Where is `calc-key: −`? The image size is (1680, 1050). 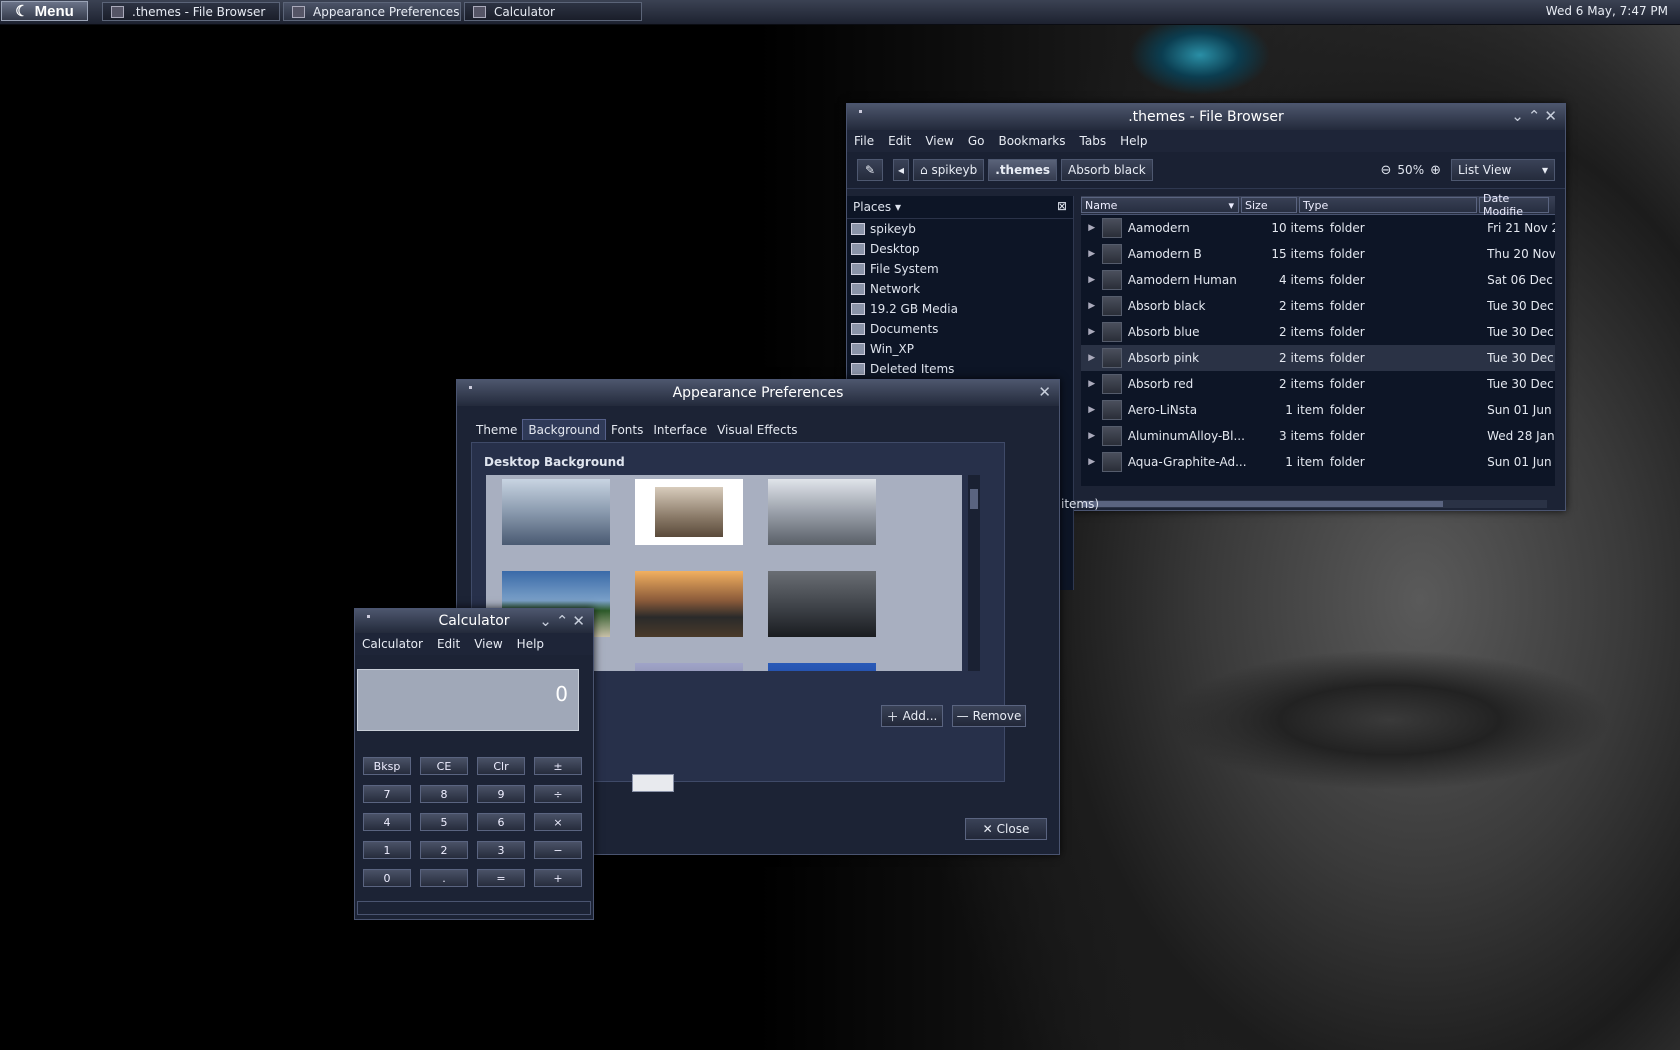
calc-key: − is located at coordinates (558, 850).